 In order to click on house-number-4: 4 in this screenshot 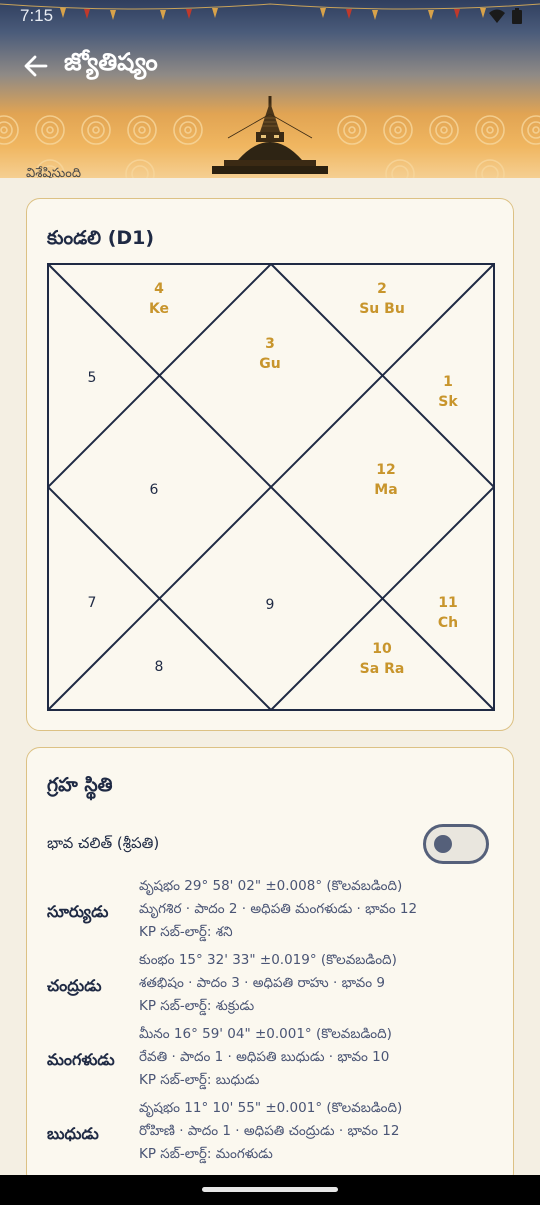, I will do `click(159, 289)`.